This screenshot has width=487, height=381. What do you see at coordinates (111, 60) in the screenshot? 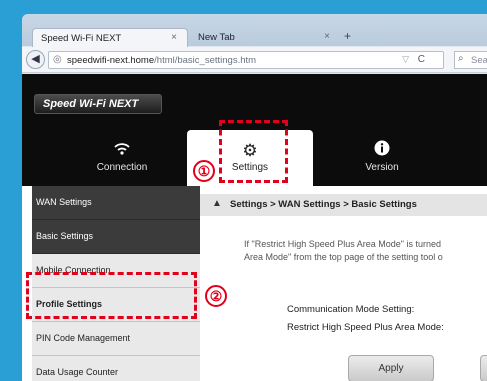
I see `url-host: speedwifi-next.home` at bounding box center [111, 60].